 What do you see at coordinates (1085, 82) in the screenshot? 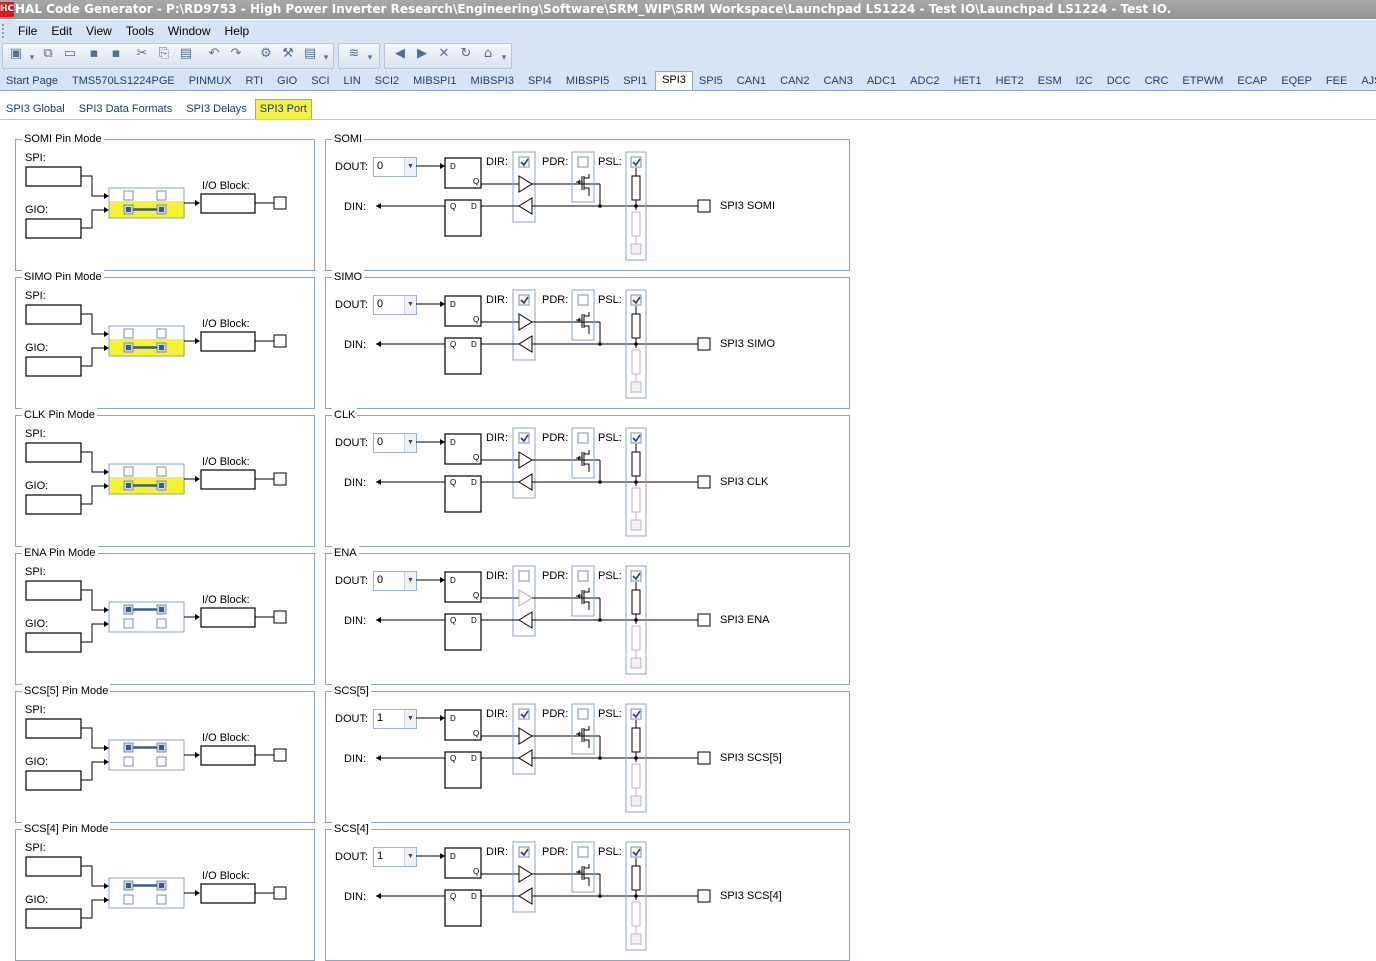
I see `tab-i2c: I2C` at bounding box center [1085, 82].